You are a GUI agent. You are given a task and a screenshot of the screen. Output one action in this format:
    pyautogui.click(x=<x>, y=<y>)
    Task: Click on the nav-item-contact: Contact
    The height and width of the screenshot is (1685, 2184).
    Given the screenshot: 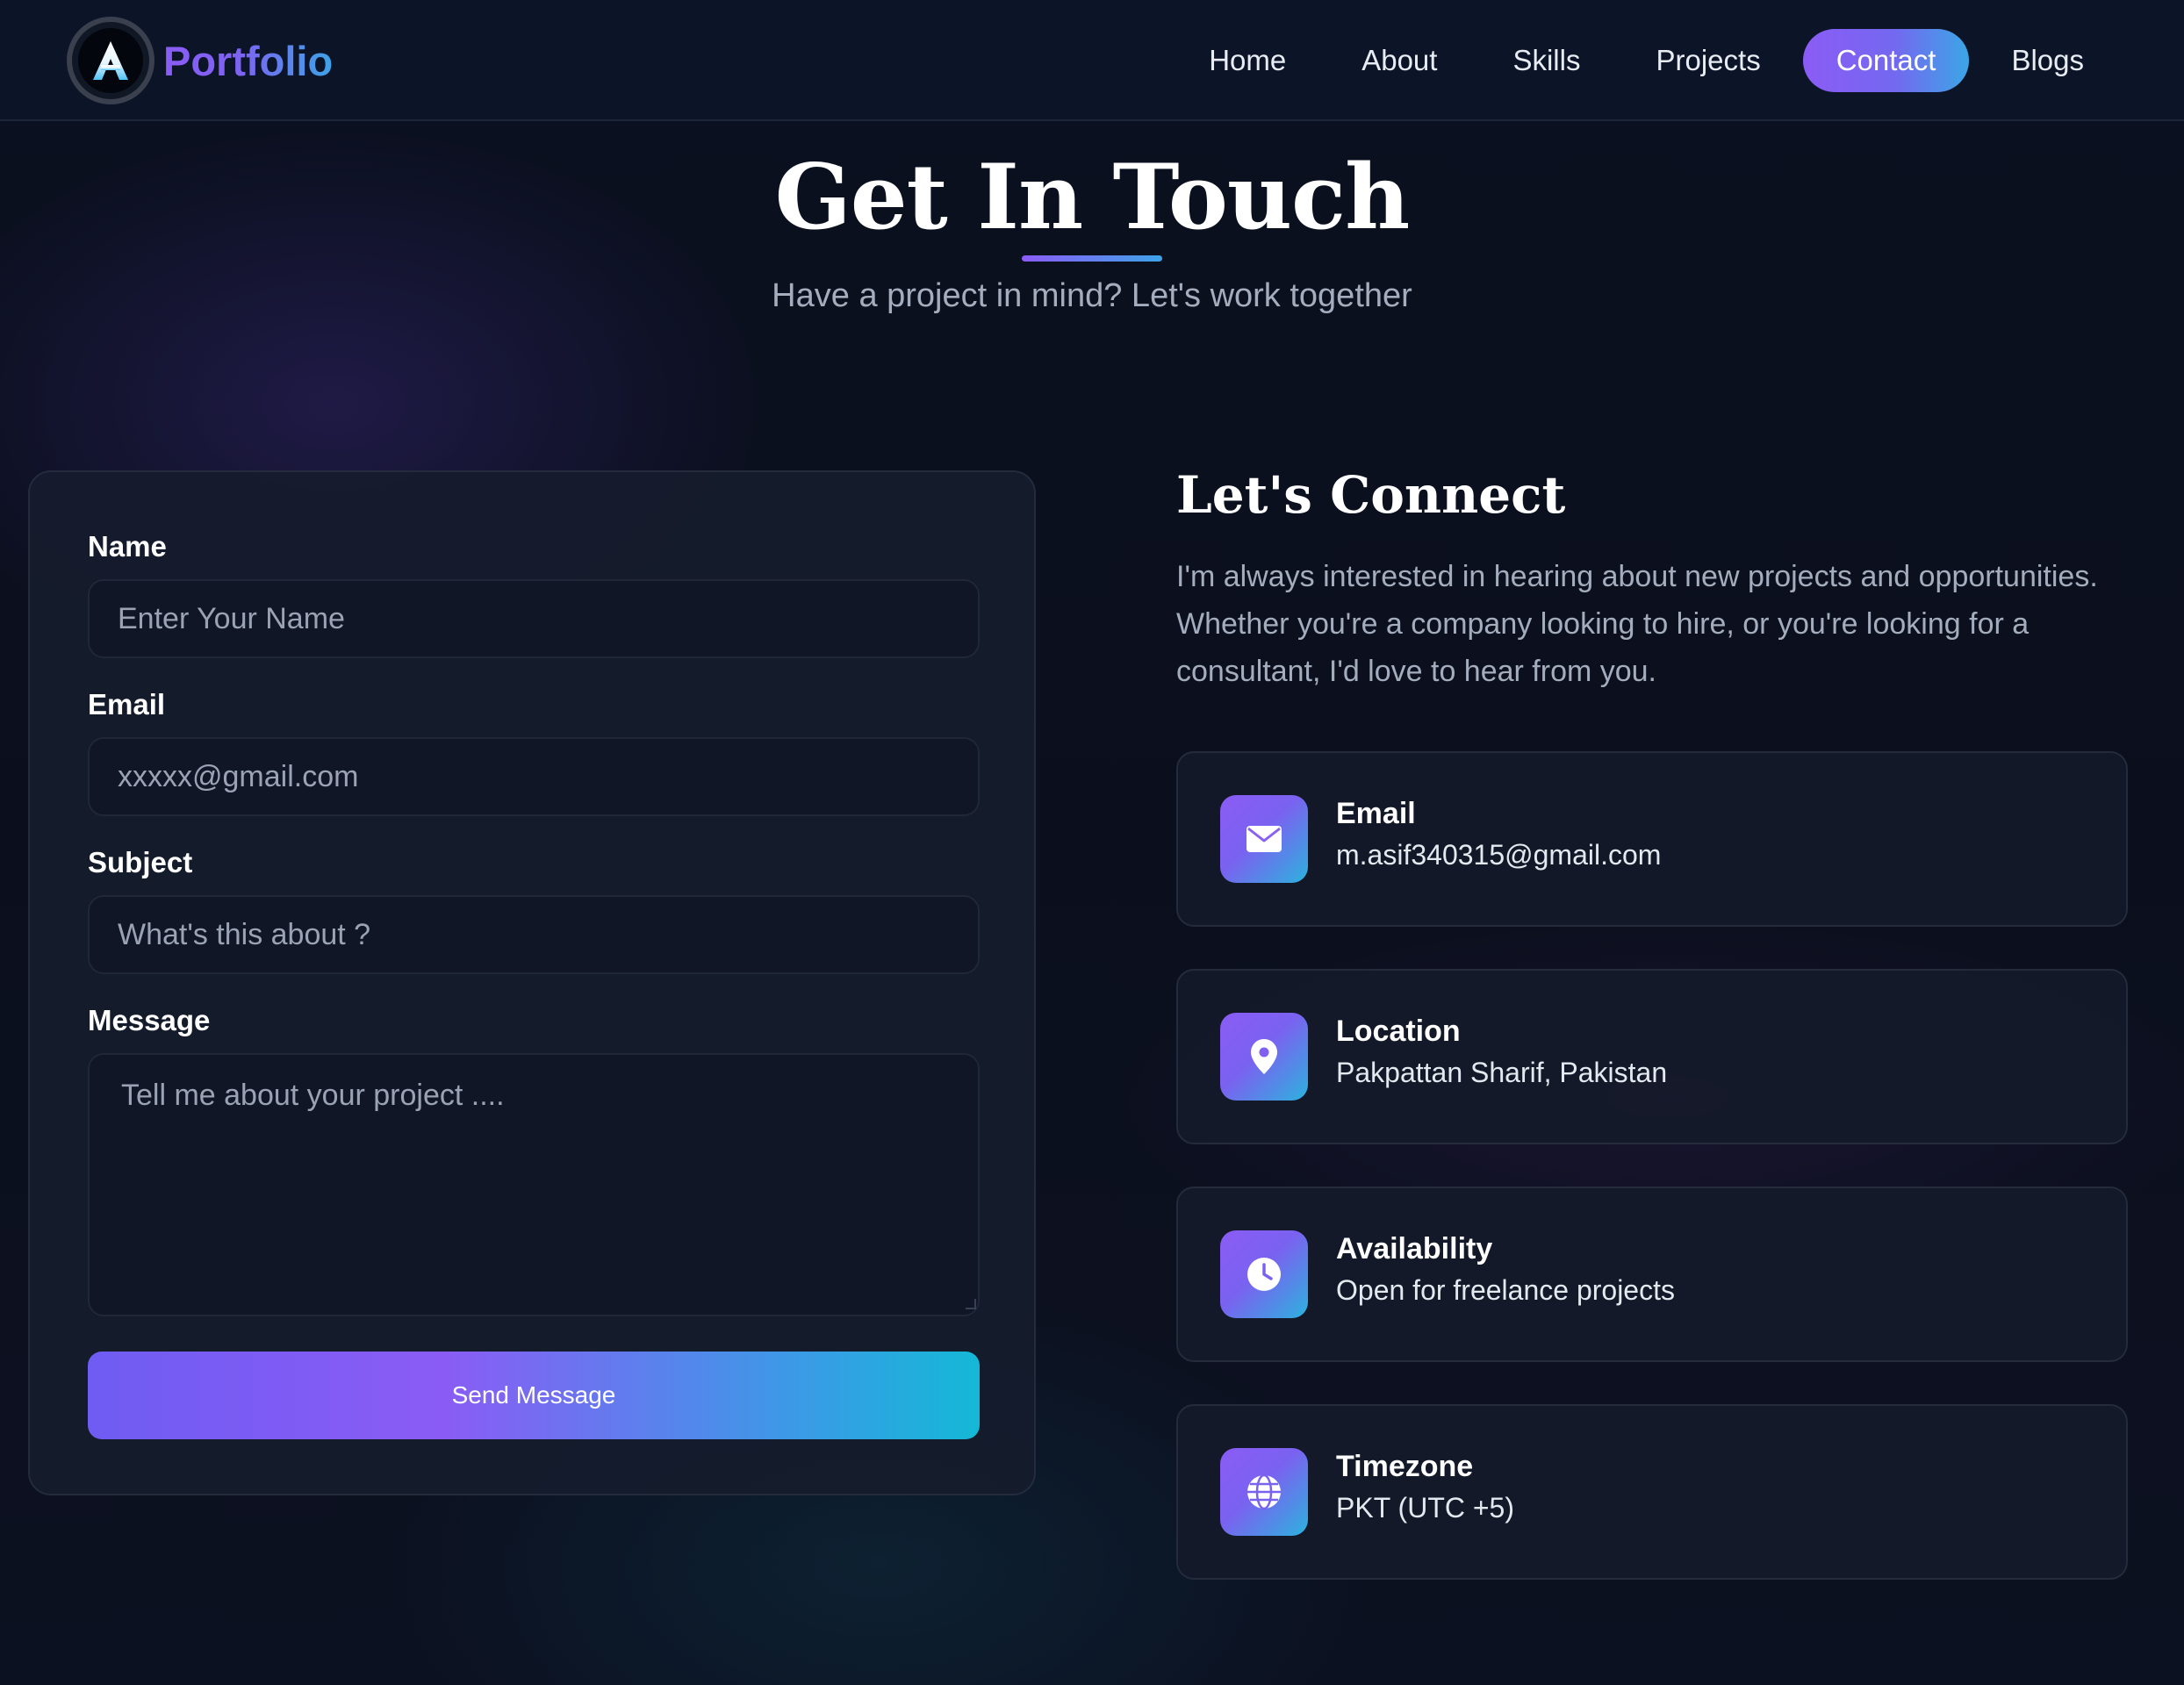 What is the action you would take?
    pyautogui.click(x=1886, y=60)
    